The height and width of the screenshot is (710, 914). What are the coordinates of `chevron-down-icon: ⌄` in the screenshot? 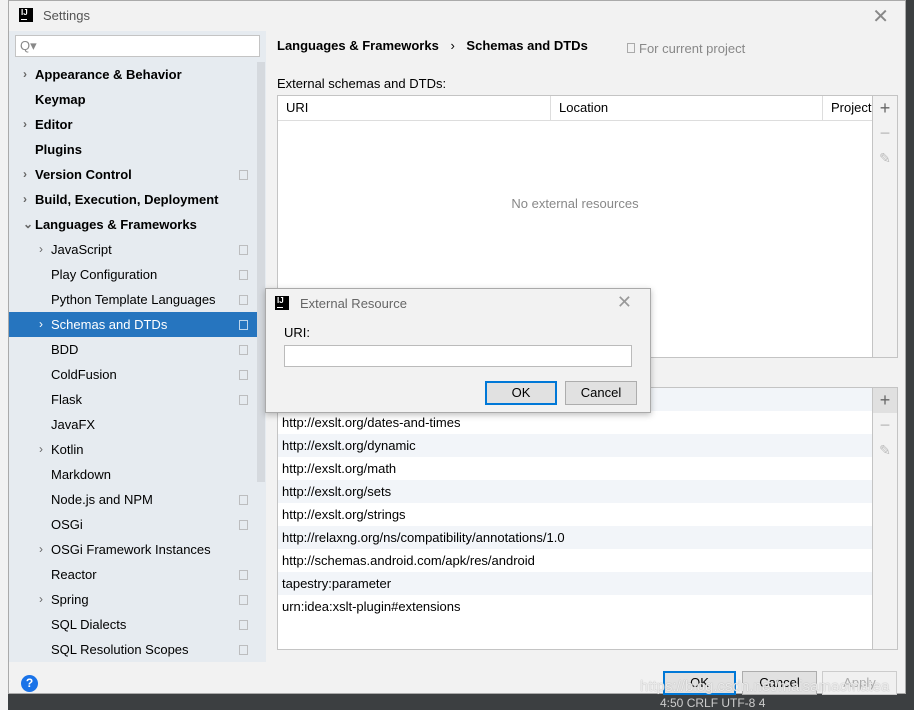 It's located at (28, 224).